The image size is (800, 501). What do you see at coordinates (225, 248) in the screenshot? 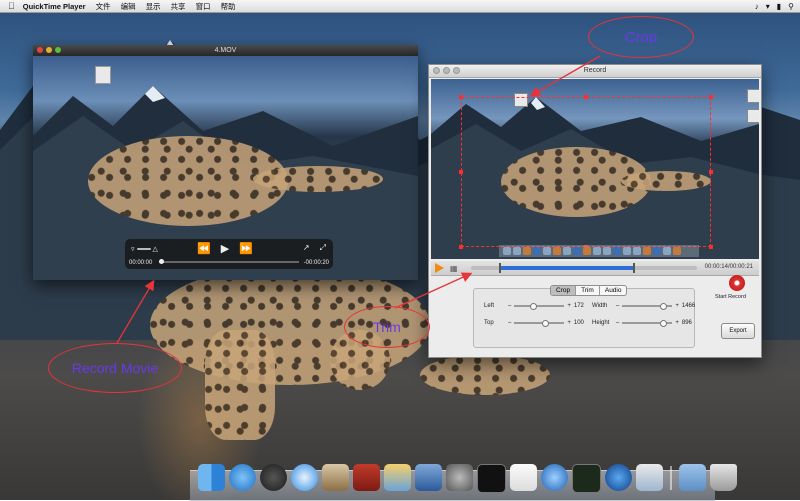
I see `play-icon: ▶` at bounding box center [225, 248].